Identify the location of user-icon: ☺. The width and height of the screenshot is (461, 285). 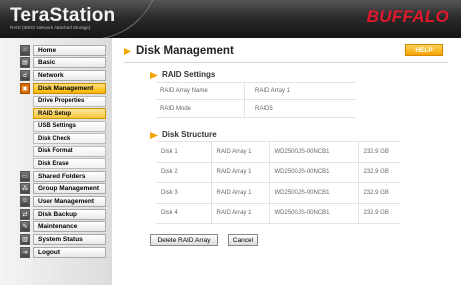
(25, 201).